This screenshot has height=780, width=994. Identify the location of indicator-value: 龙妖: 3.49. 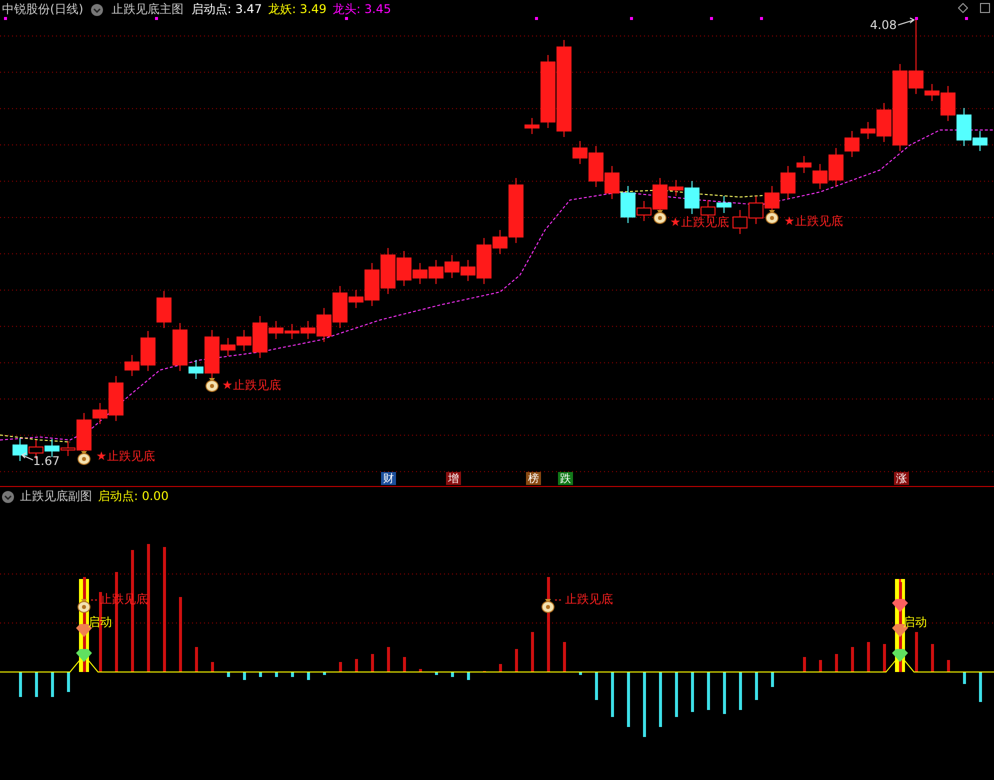
(297, 9).